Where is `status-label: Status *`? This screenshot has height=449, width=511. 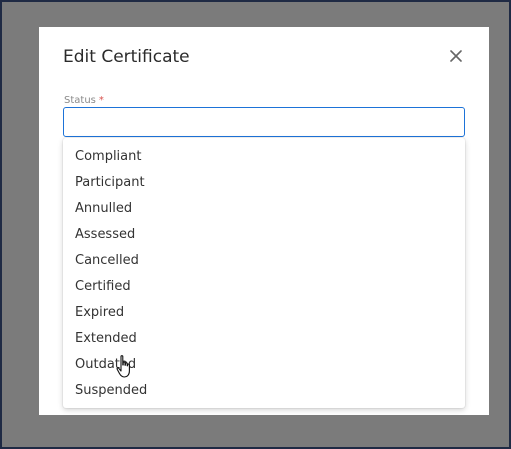 status-label: Status * is located at coordinates (84, 100).